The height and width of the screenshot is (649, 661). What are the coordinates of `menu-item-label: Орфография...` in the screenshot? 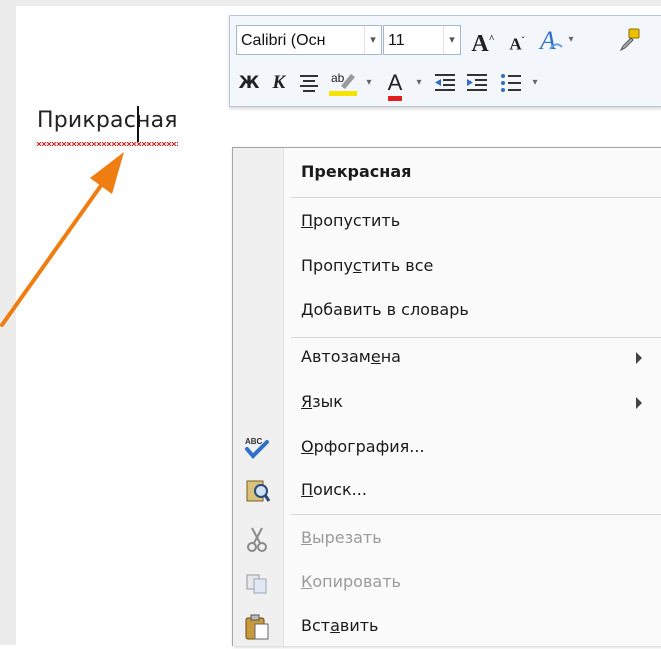 It's located at (363, 446).